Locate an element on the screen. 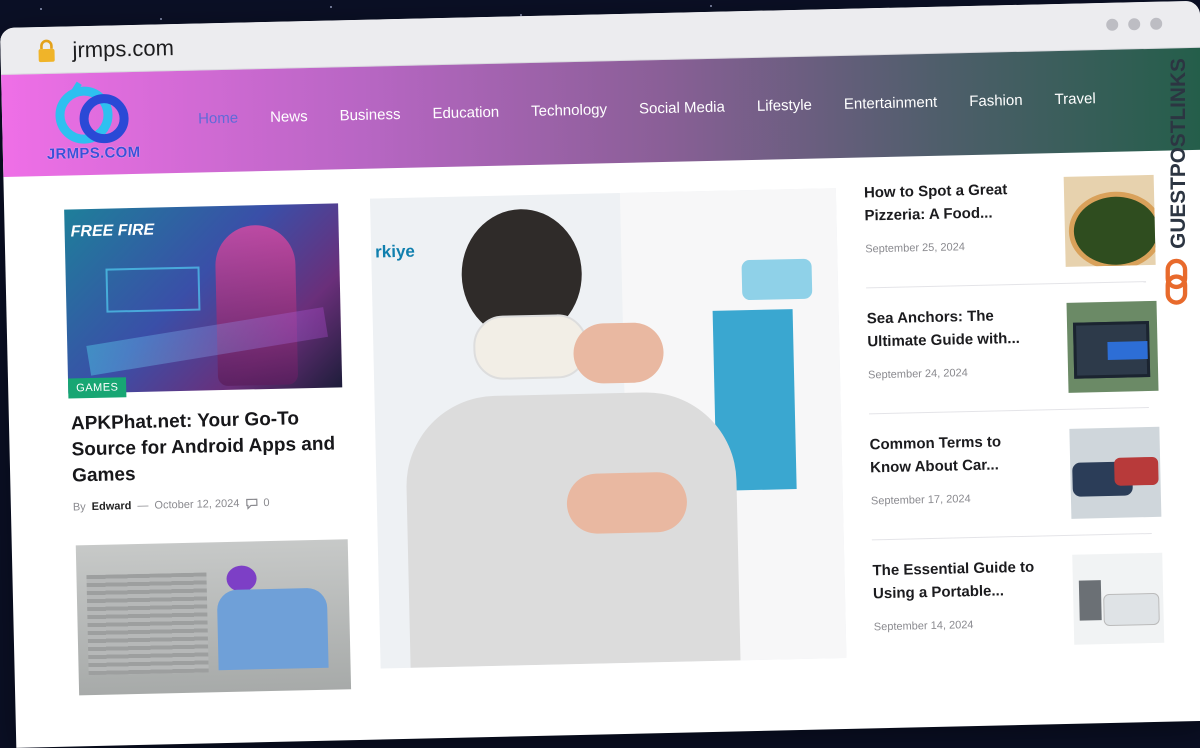  car-thumbnail is located at coordinates (1115, 472).